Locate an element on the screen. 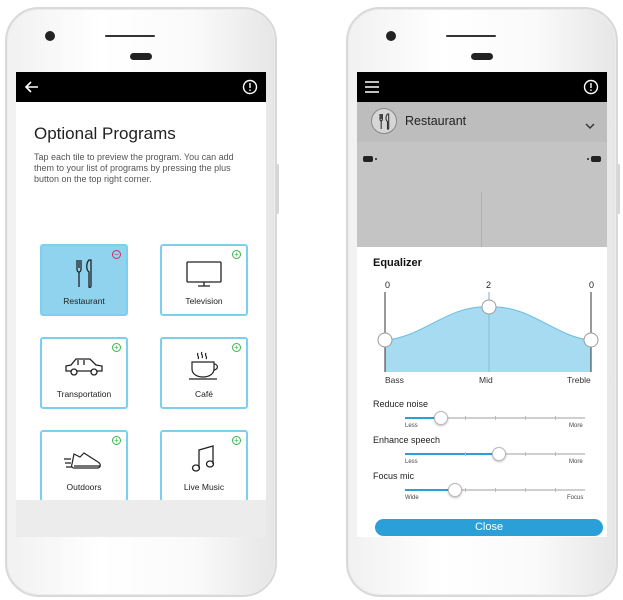  program-selector: Restaurant is located at coordinates (482, 122).